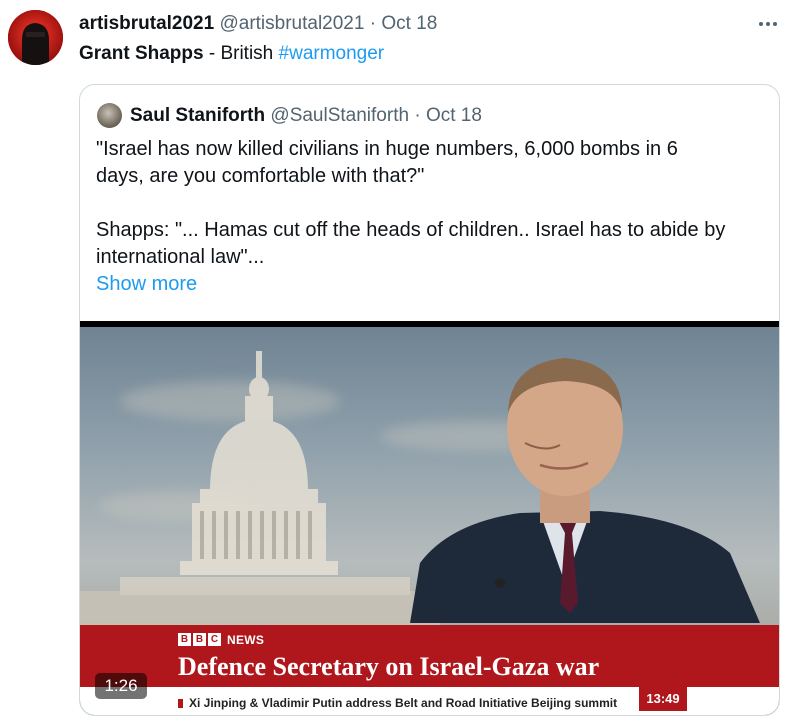 This screenshot has height=728, width=807. I want to click on quoted-text-line: days, are you comfortable with that?", so click(260, 176).